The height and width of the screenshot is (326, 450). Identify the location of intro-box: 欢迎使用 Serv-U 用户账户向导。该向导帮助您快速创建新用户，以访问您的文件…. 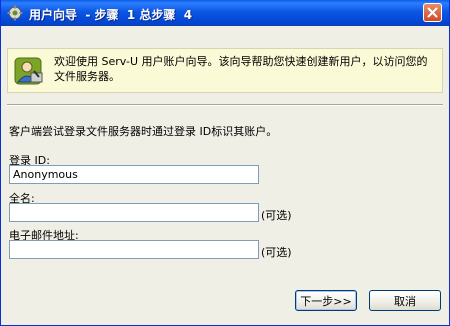
(225, 70).